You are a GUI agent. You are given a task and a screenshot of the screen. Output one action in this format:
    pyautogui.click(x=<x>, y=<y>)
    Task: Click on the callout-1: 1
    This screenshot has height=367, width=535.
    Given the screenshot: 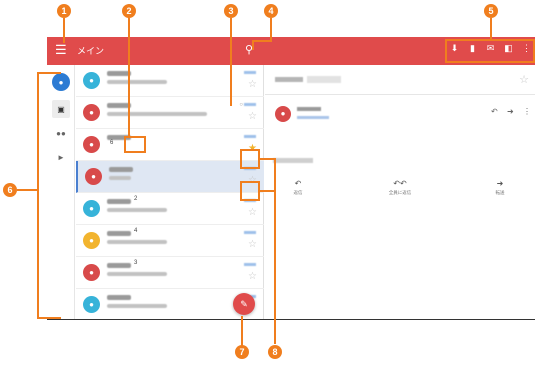 What is the action you would take?
    pyautogui.click(x=64, y=11)
    